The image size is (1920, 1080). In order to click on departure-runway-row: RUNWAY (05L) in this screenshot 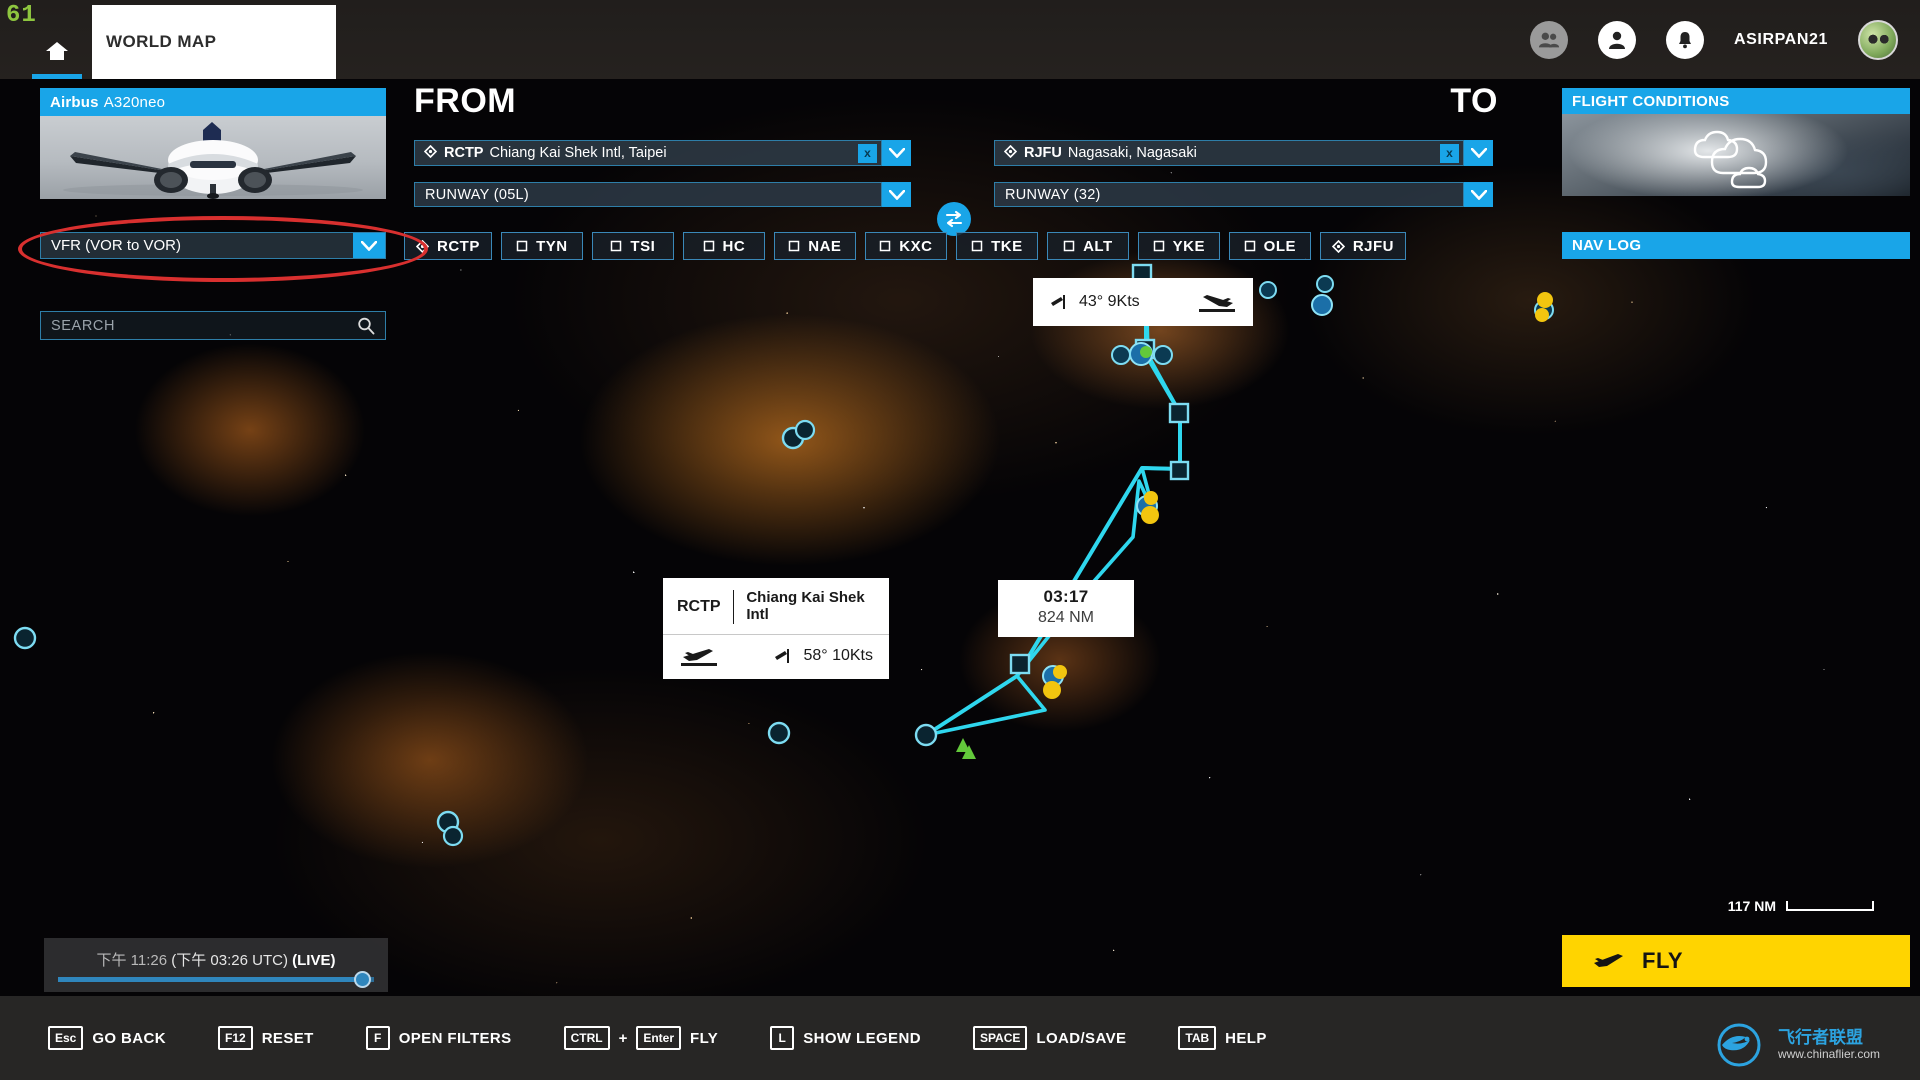, I will do `click(664, 194)`.